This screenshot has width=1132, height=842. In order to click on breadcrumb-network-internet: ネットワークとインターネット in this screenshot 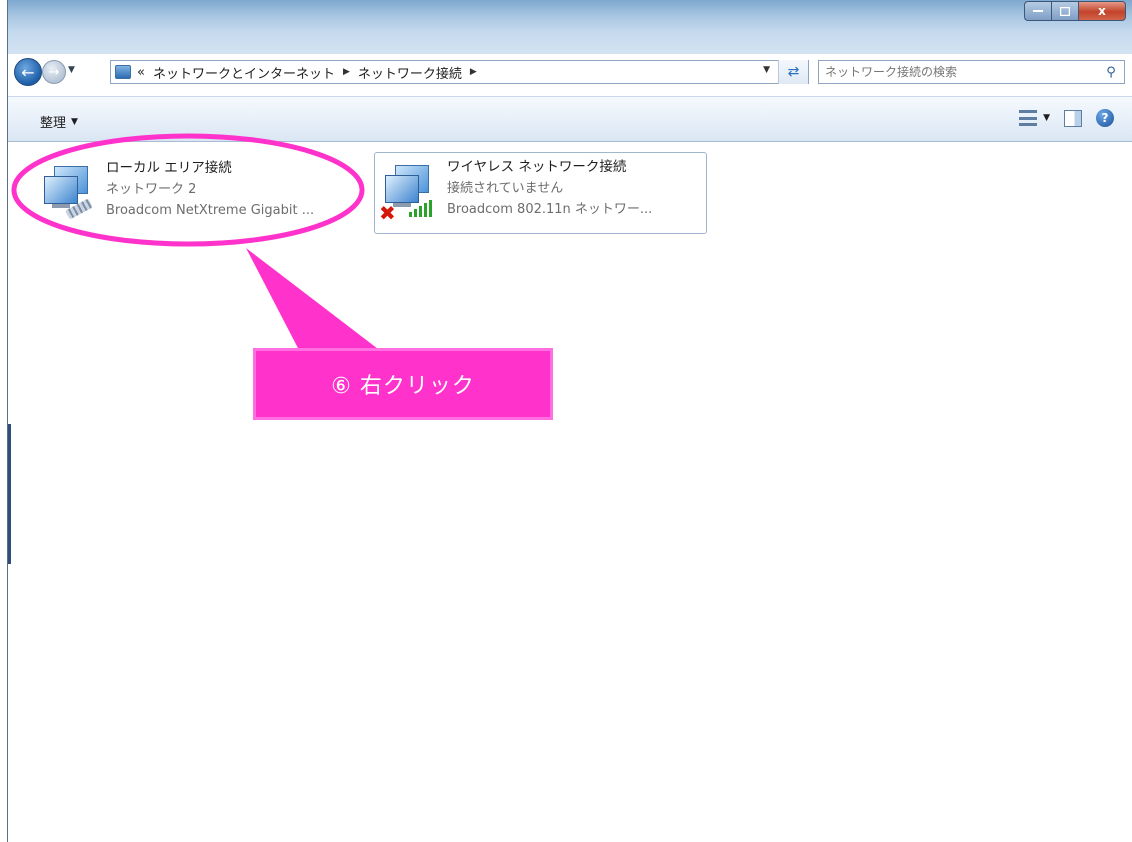, I will do `click(244, 72)`.